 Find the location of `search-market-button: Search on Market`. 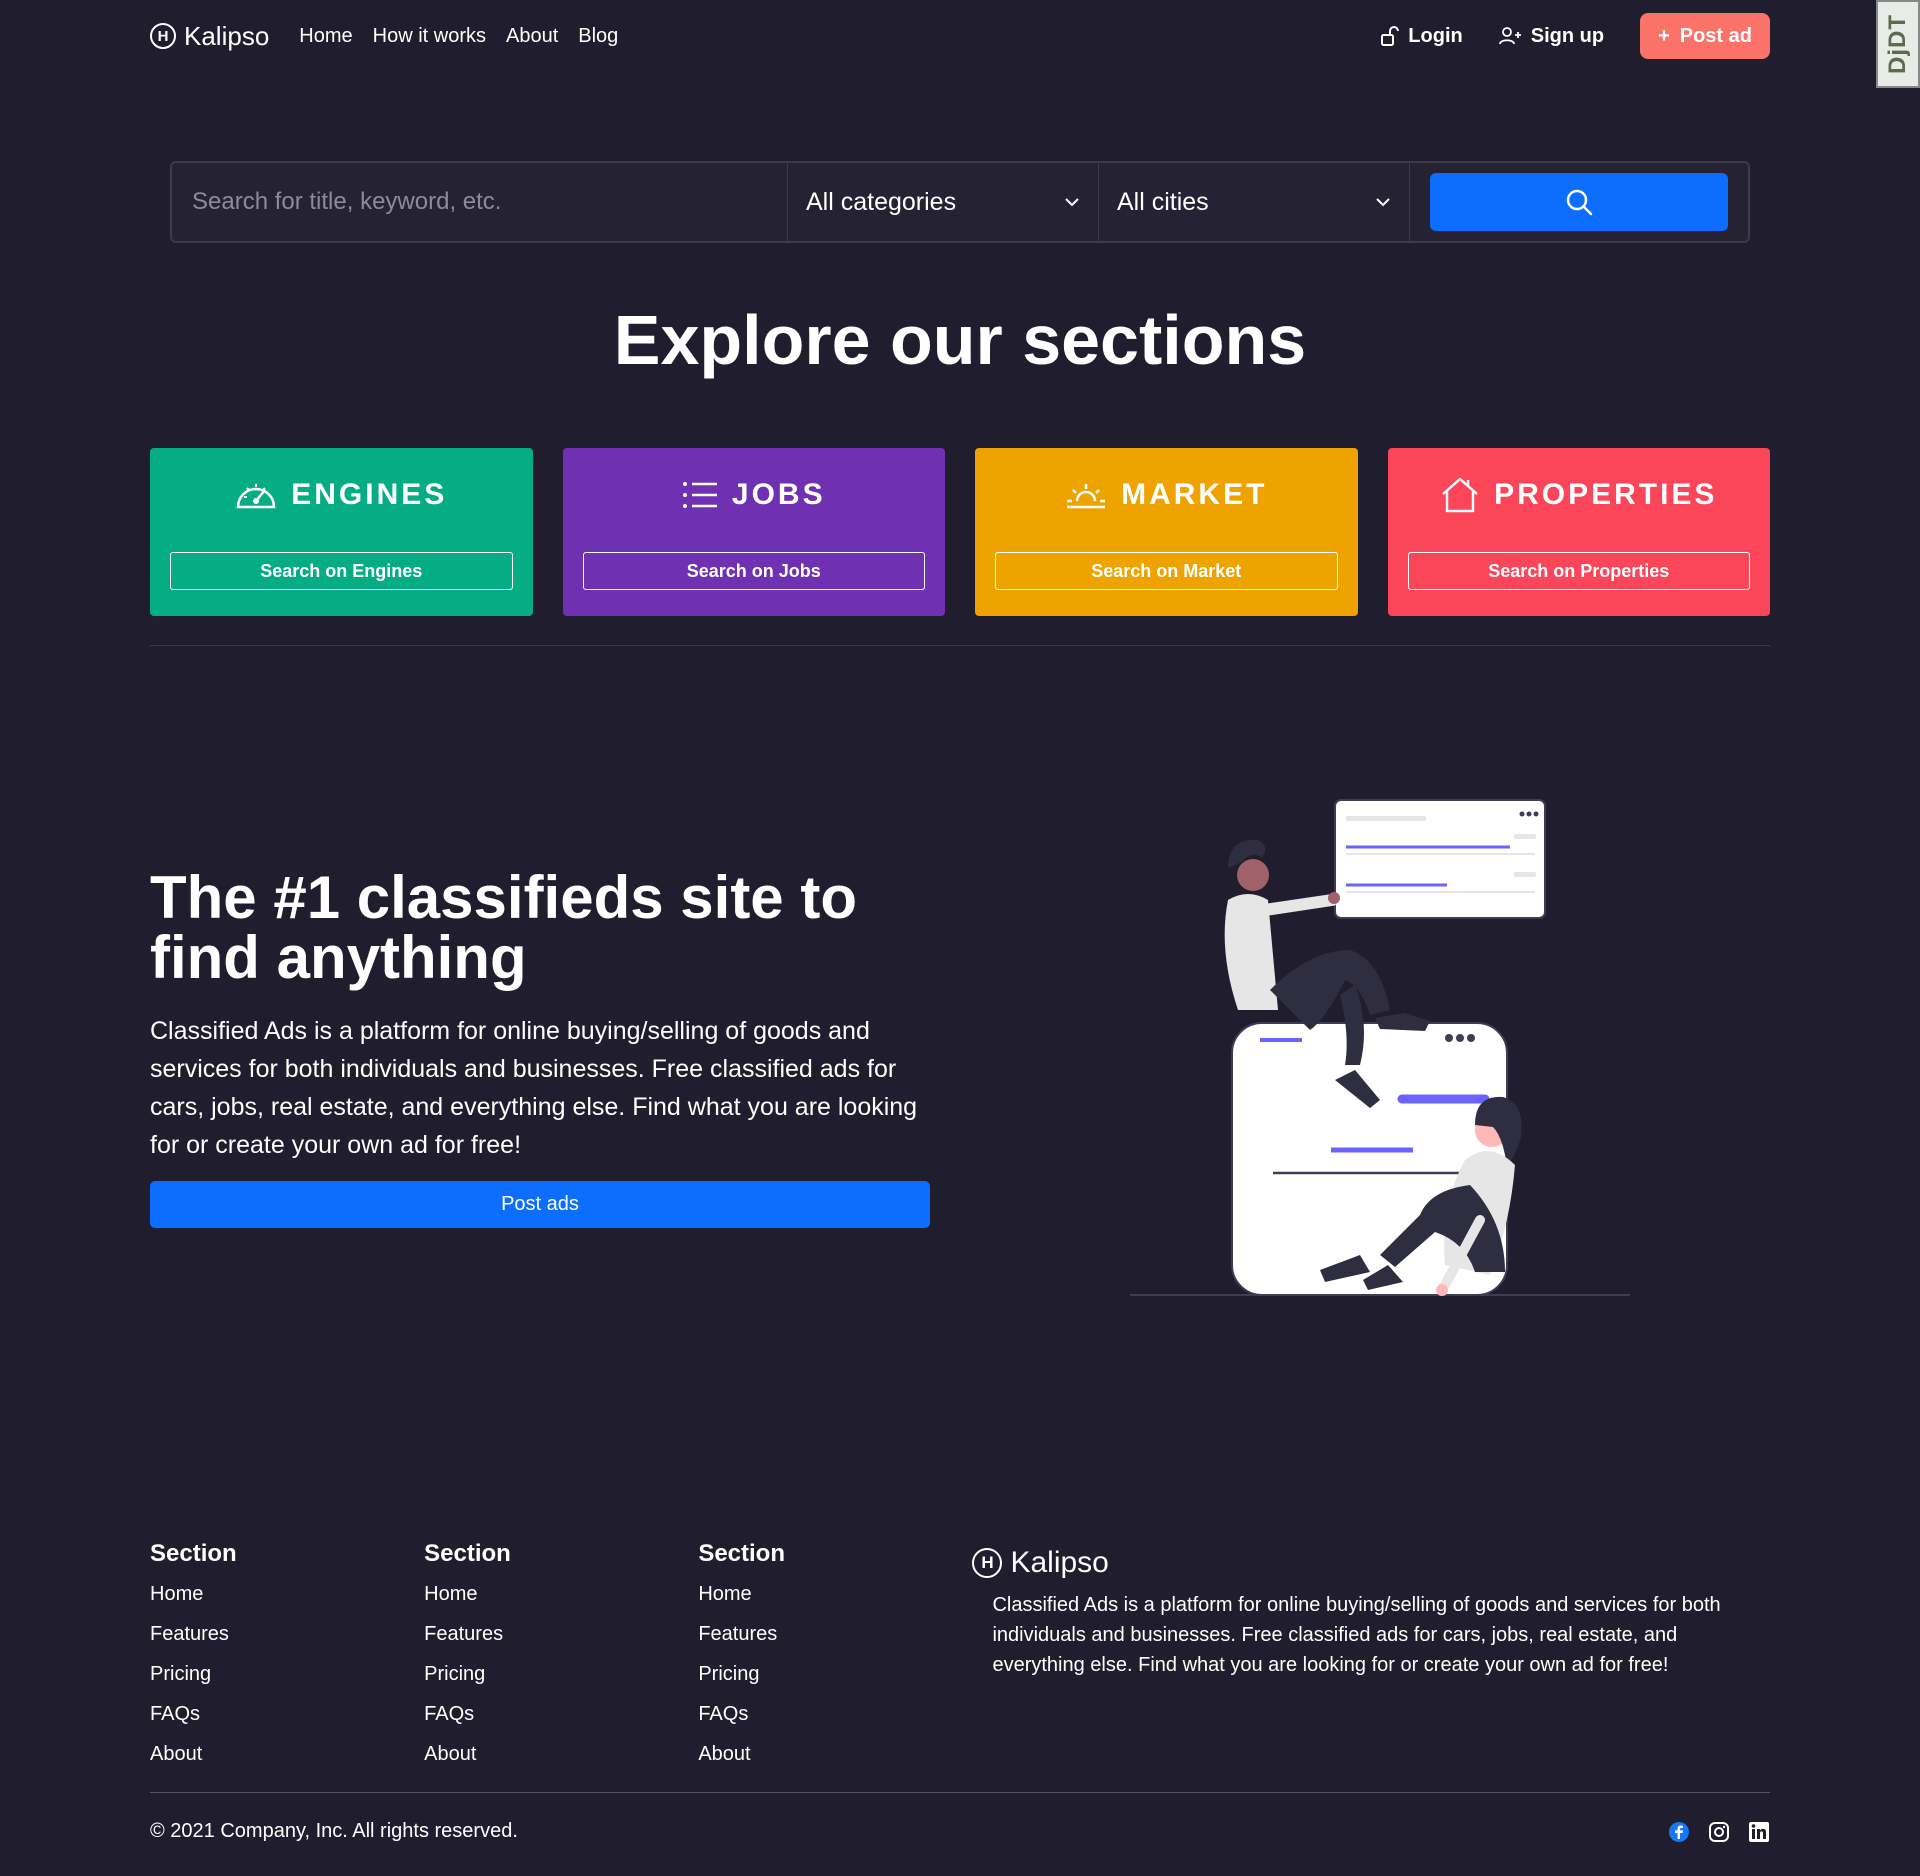

search-market-button: Search on Market is located at coordinates (1166, 571).